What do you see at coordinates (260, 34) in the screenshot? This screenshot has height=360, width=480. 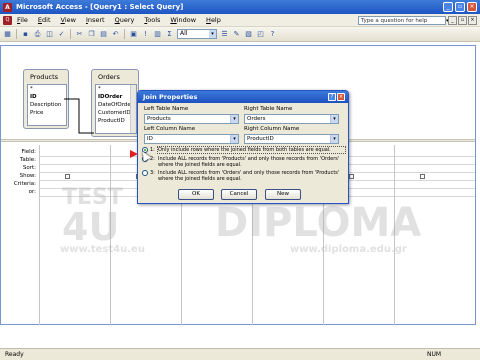 I see `new-object-icon: ◰` at bounding box center [260, 34].